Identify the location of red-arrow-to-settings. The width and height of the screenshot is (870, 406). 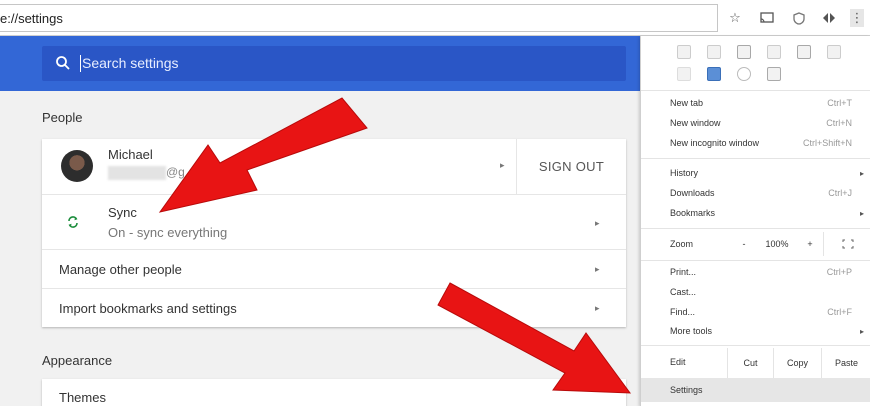
(534, 338).